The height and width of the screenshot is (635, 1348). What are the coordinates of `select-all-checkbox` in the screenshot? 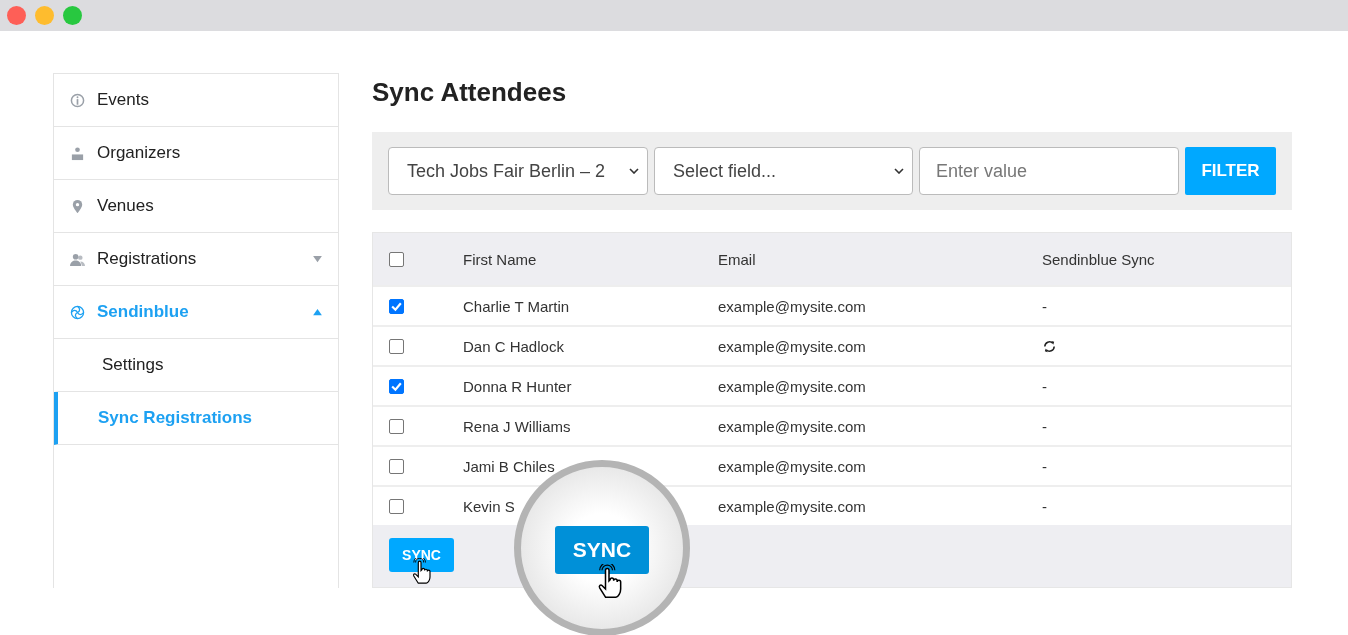 It's located at (396, 259).